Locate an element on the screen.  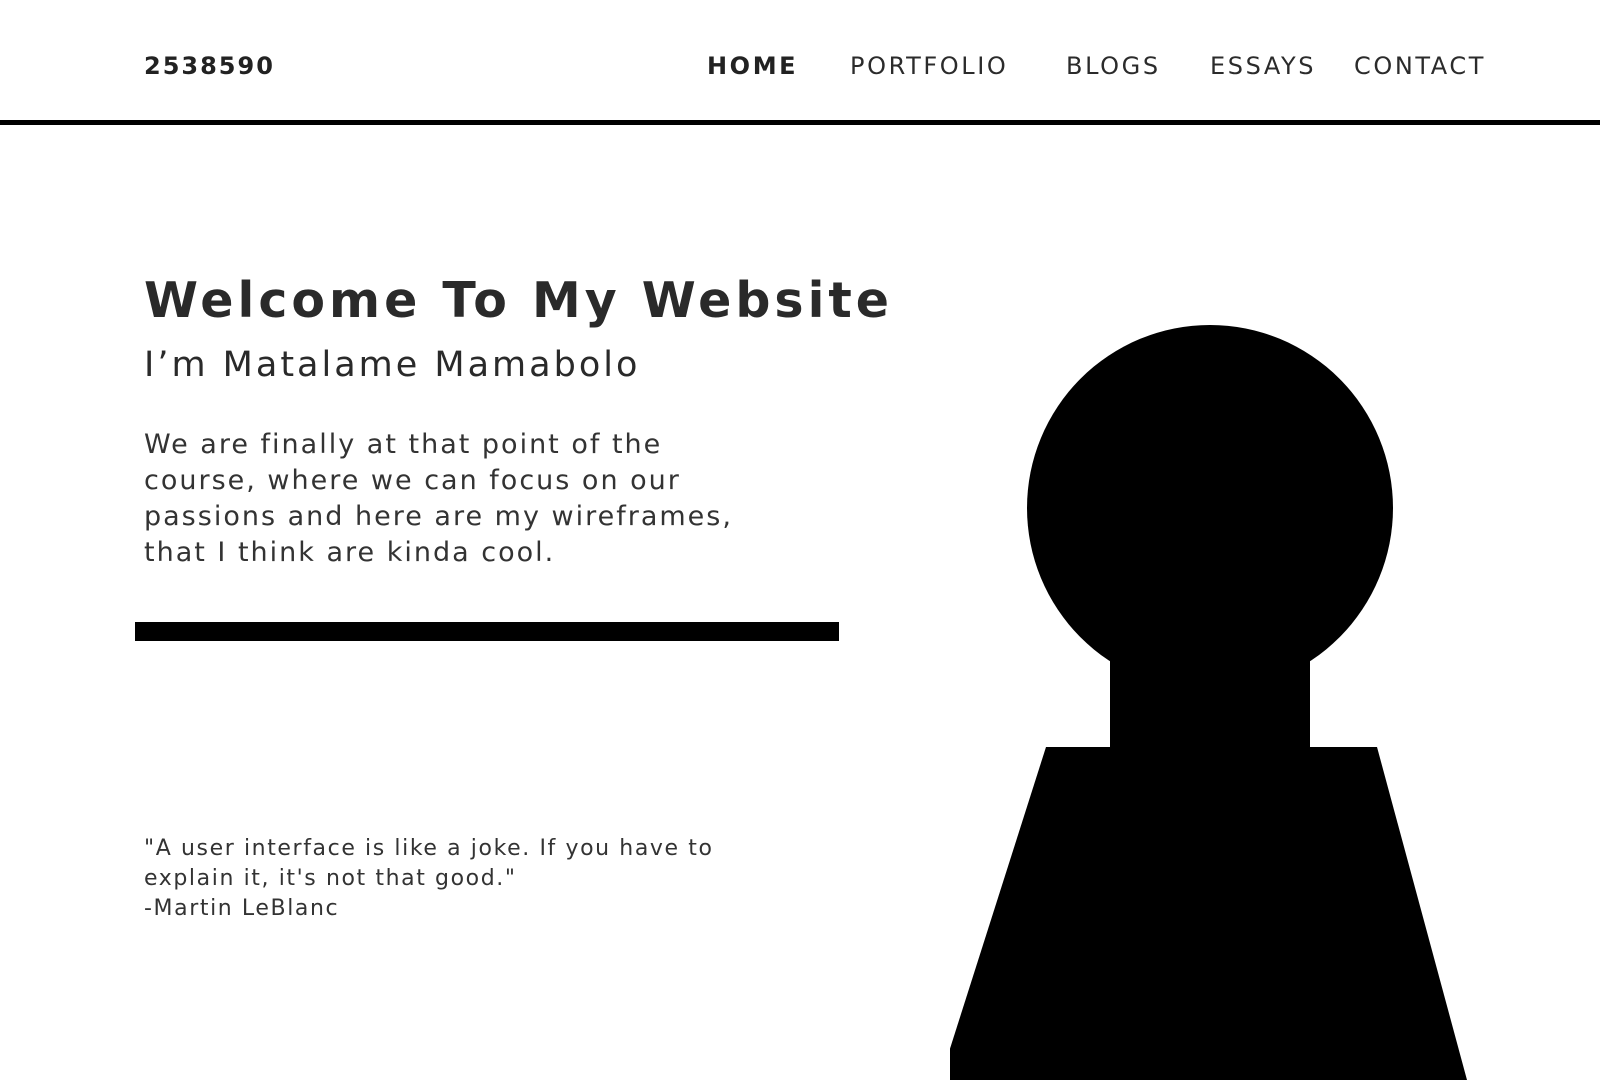
site-brand-id: 2538590 is located at coordinates (209, 66).